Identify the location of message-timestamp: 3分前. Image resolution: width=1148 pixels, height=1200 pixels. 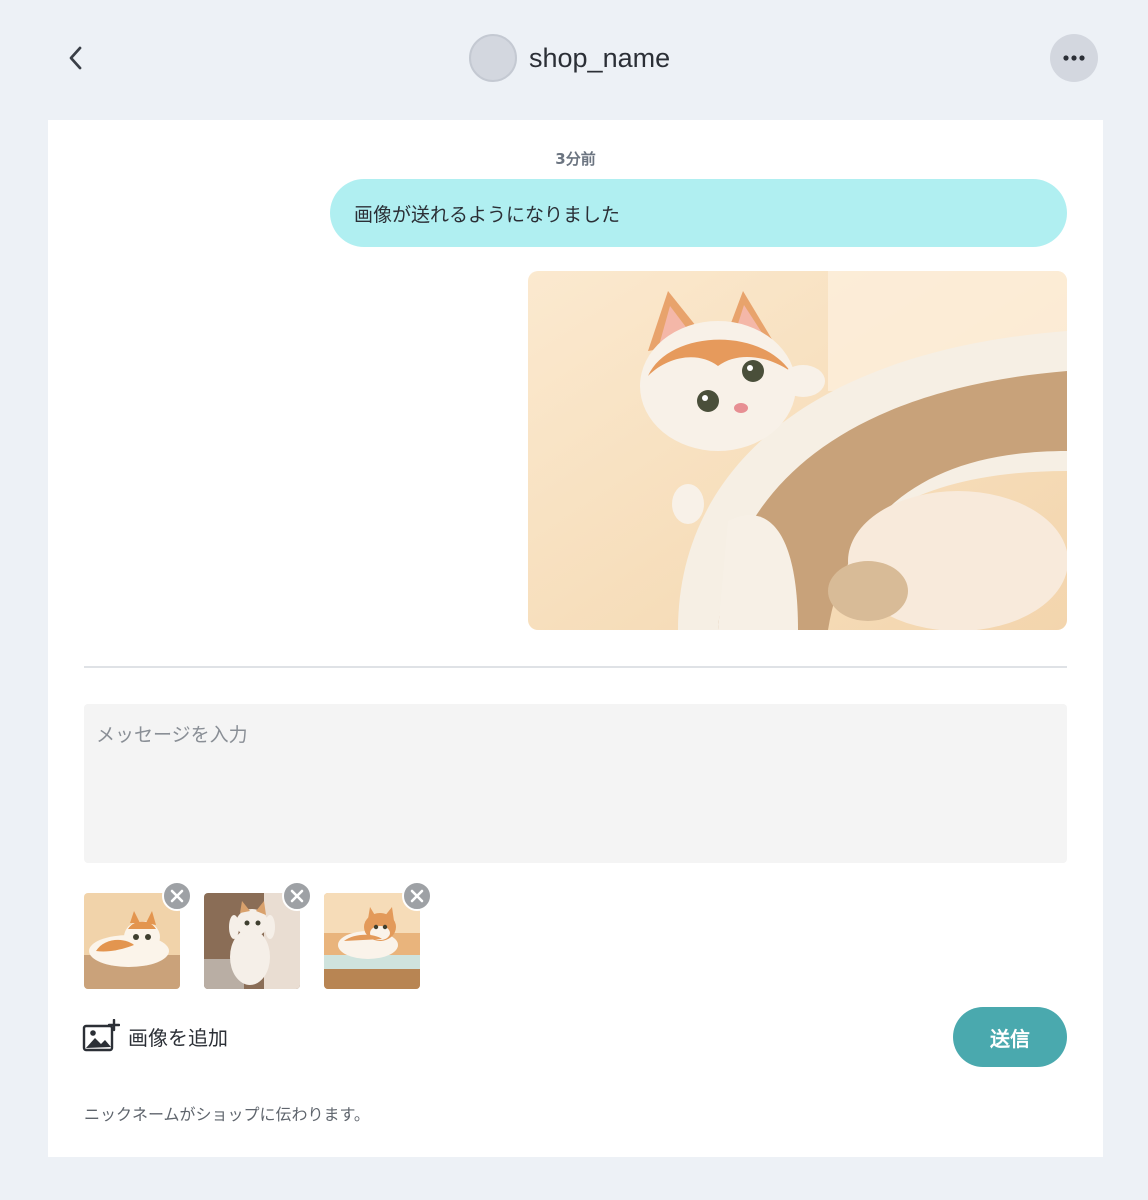
(575, 159).